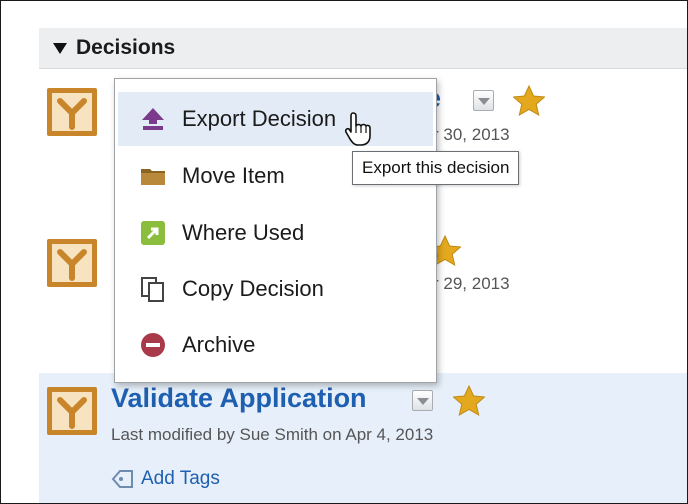 This screenshot has width=688, height=504. I want to click on menu-item-copy-decision: Copy Decision, so click(275, 289).